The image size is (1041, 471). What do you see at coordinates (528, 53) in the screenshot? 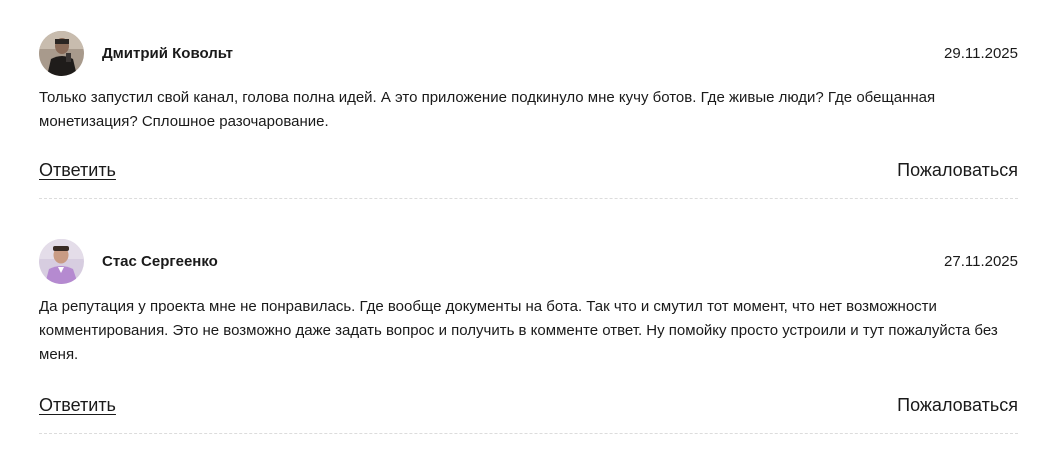
I see `comment-header: Дмитрий Ковольт 29.11.2025` at bounding box center [528, 53].